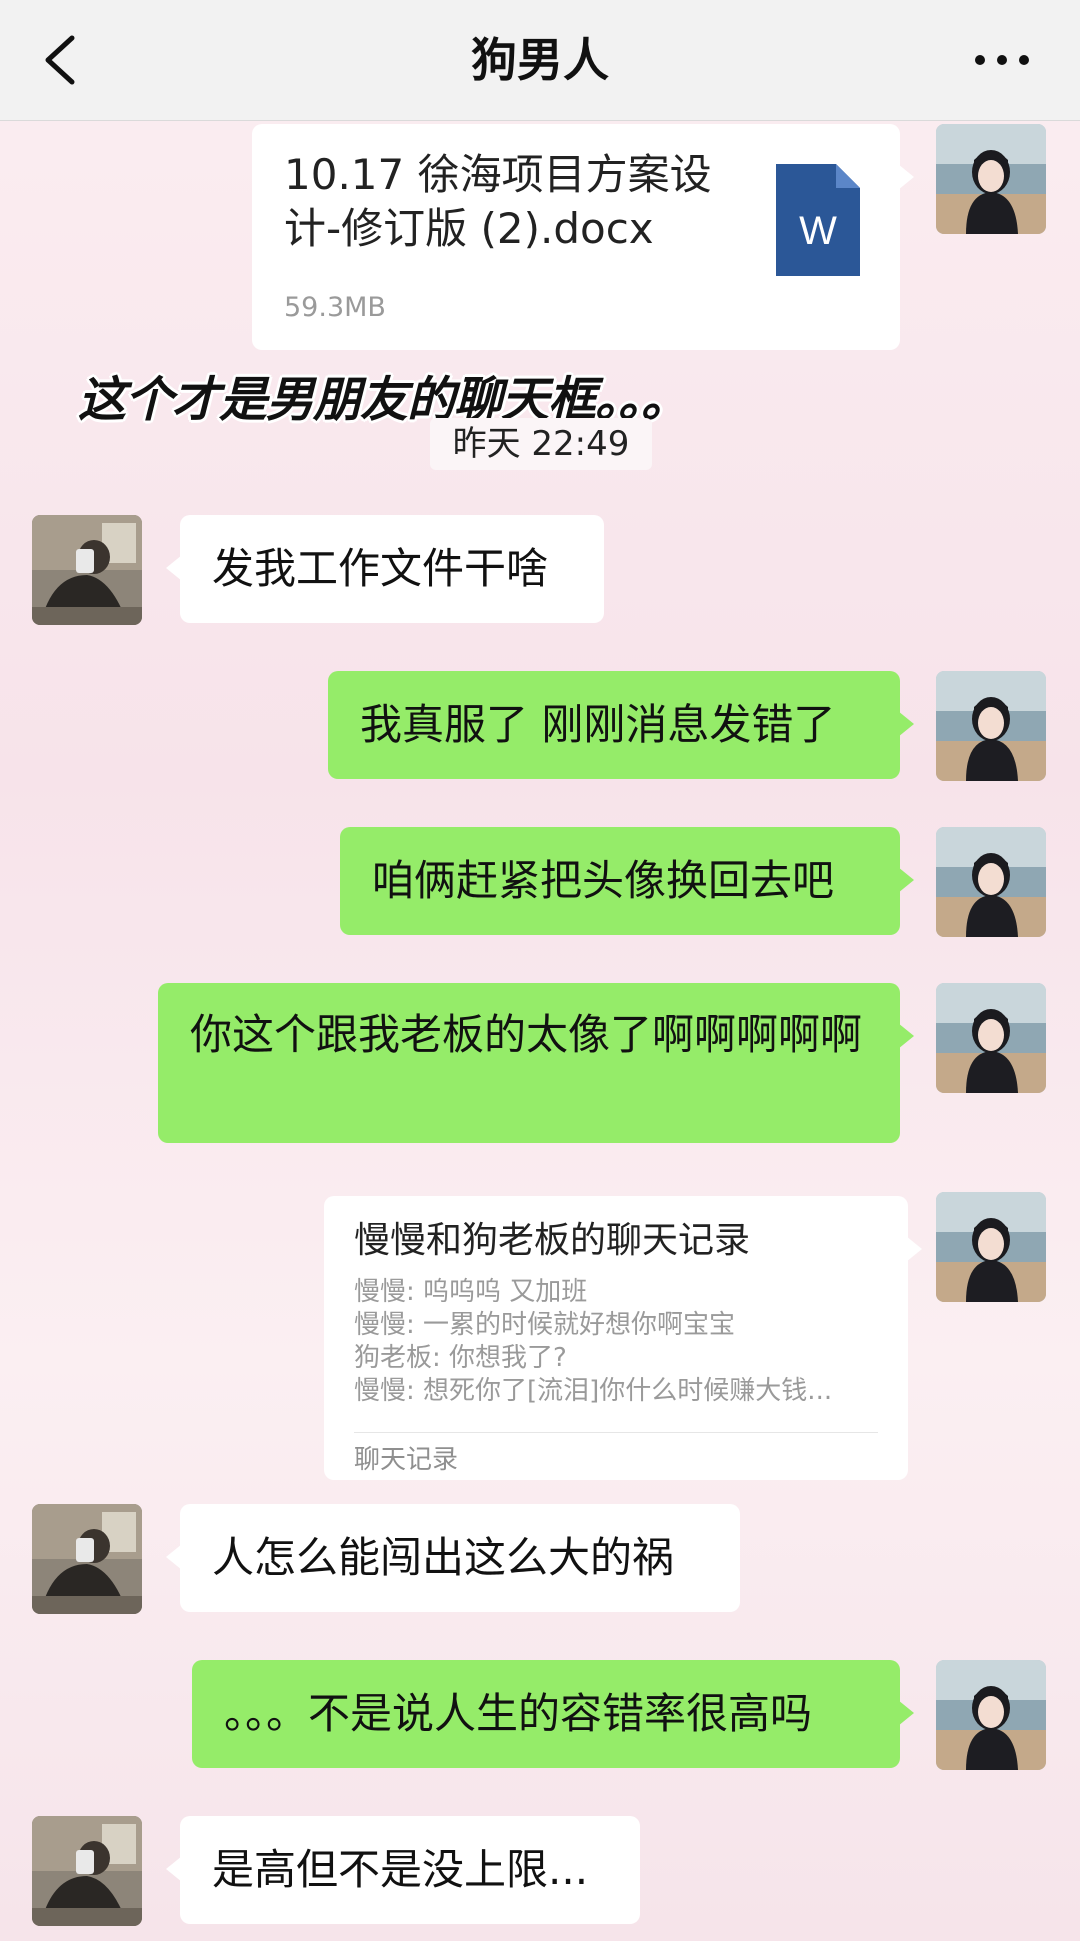 This screenshot has height=1941, width=1080. Describe the element at coordinates (818, 231) in the screenshot. I see `word-icon-letter: W` at that location.